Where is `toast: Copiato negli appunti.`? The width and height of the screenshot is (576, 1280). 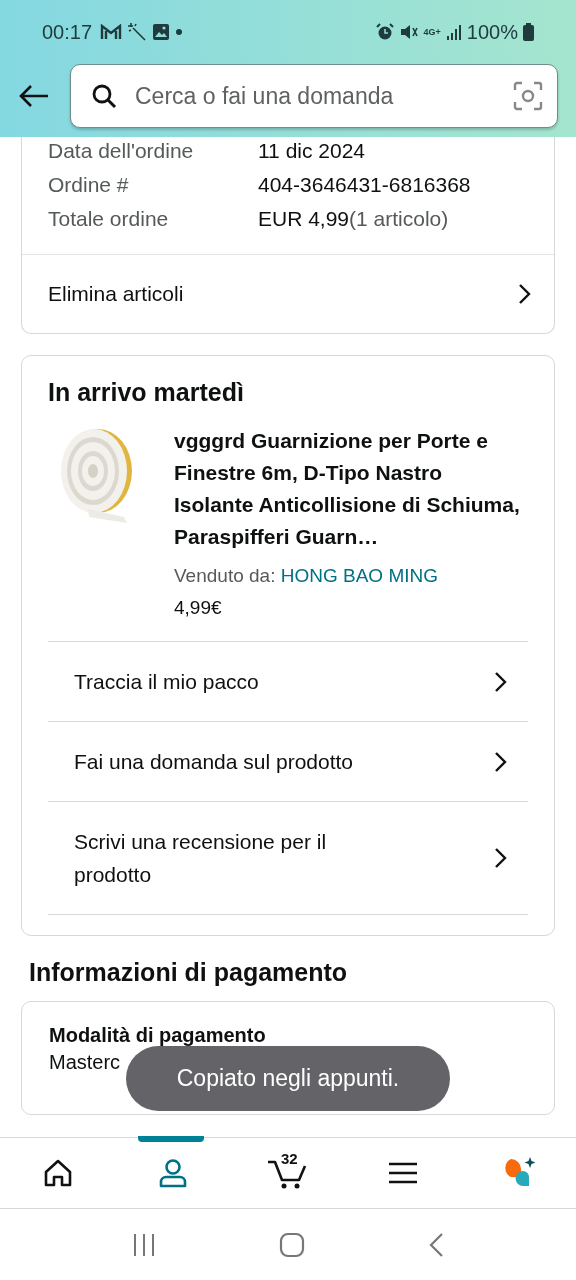
toast: Copiato negli appunti. is located at coordinates (288, 1078).